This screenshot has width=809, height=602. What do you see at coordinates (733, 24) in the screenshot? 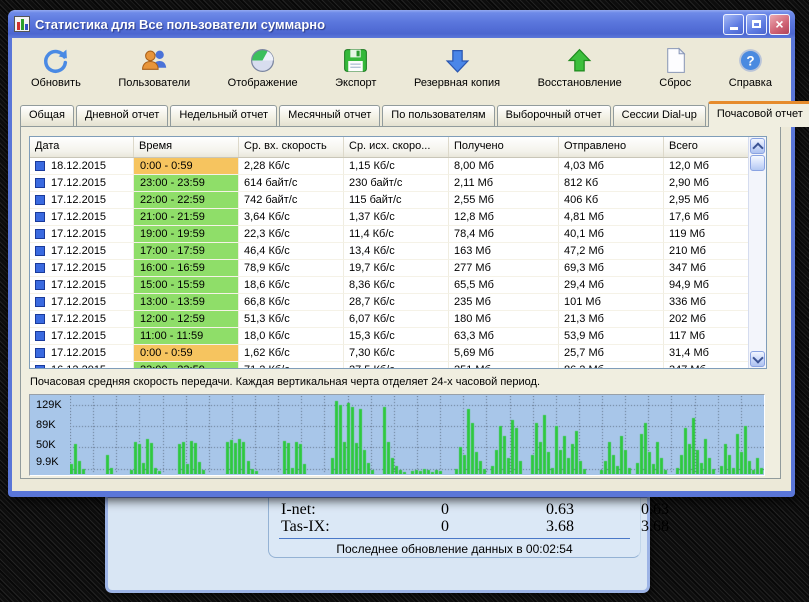
I see `minimize-button` at bounding box center [733, 24].